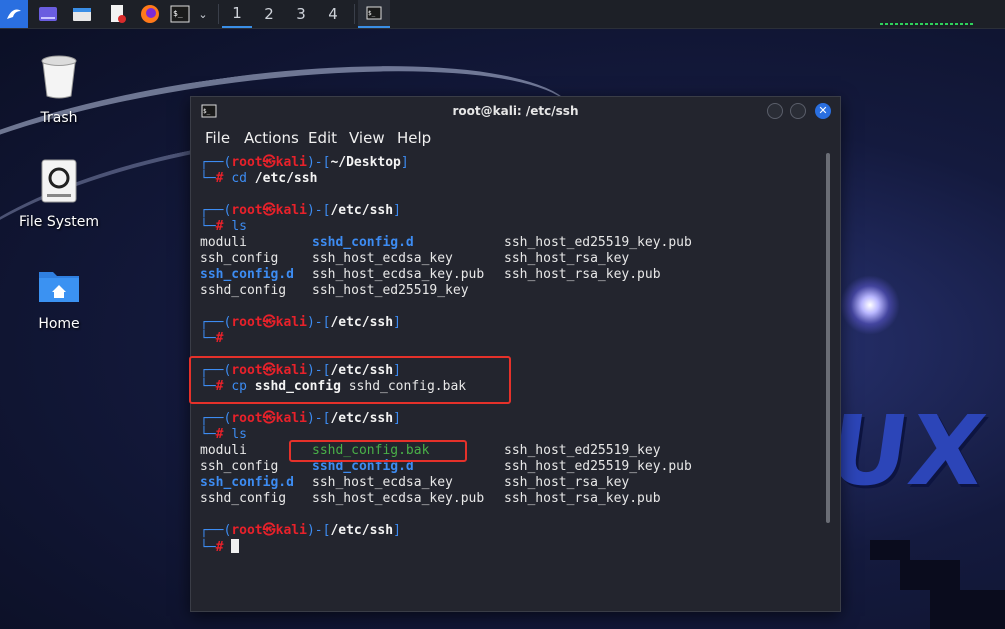 The image size is (1005, 629). I want to click on taskbar-window-terminal: $_, so click(374, 14).